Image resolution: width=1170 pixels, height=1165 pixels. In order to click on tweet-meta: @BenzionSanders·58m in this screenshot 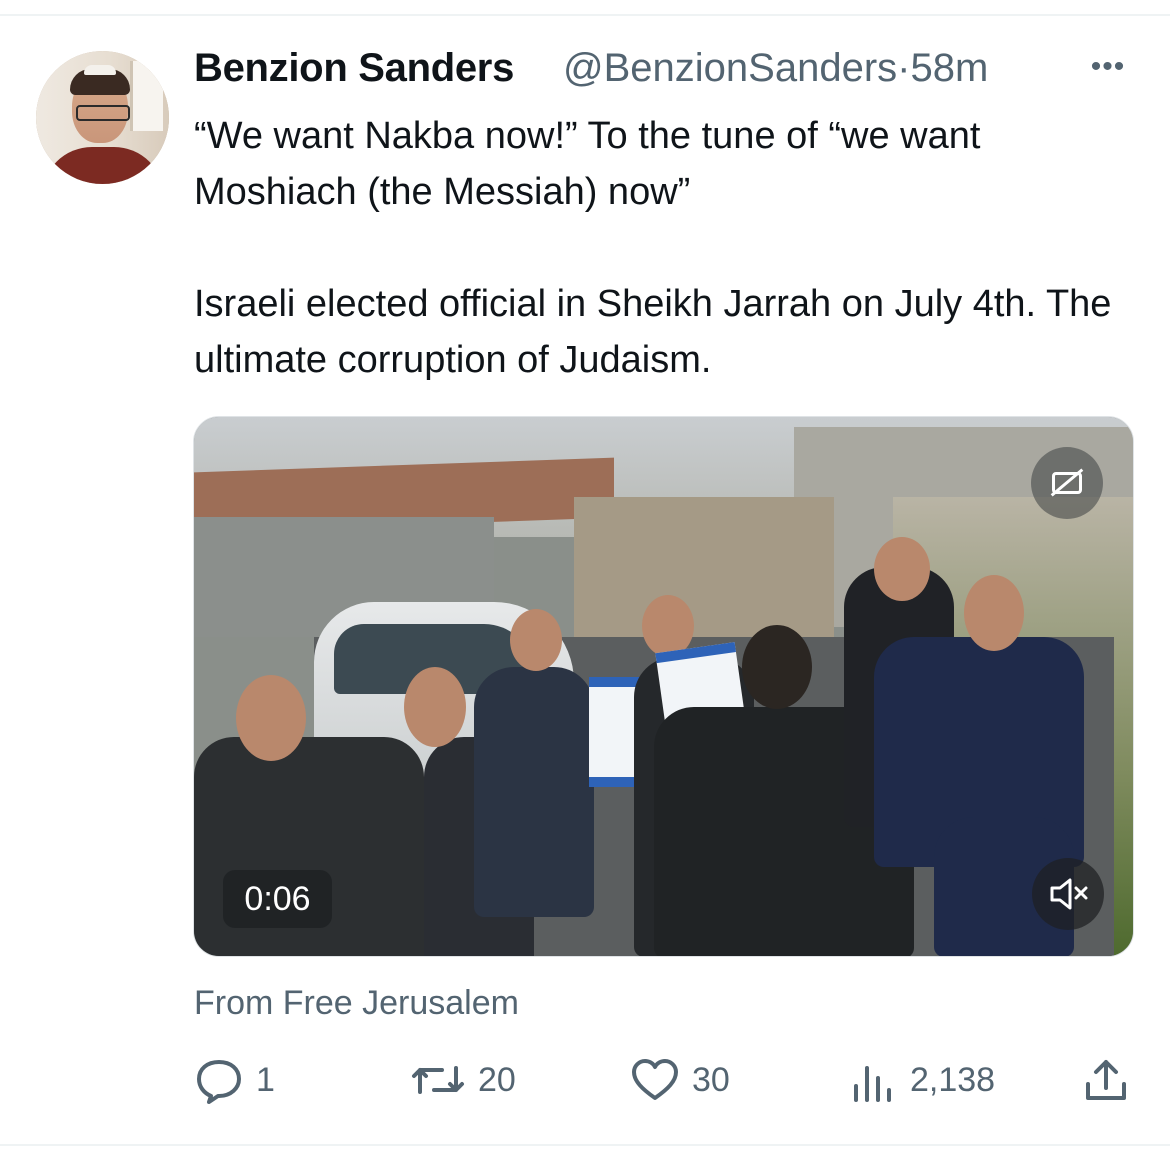, I will do `click(775, 68)`.